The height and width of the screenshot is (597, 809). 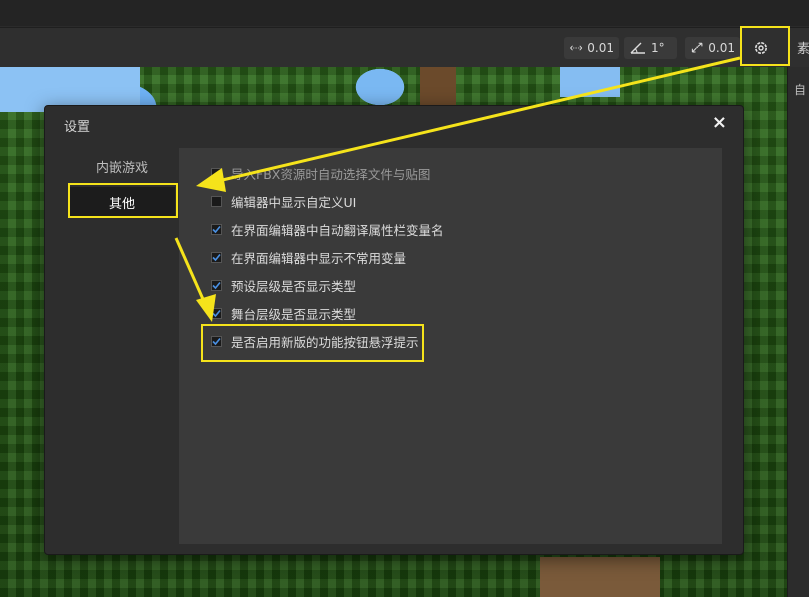 I want to click on tab-label: 内嵌游戏, so click(x=121, y=168).